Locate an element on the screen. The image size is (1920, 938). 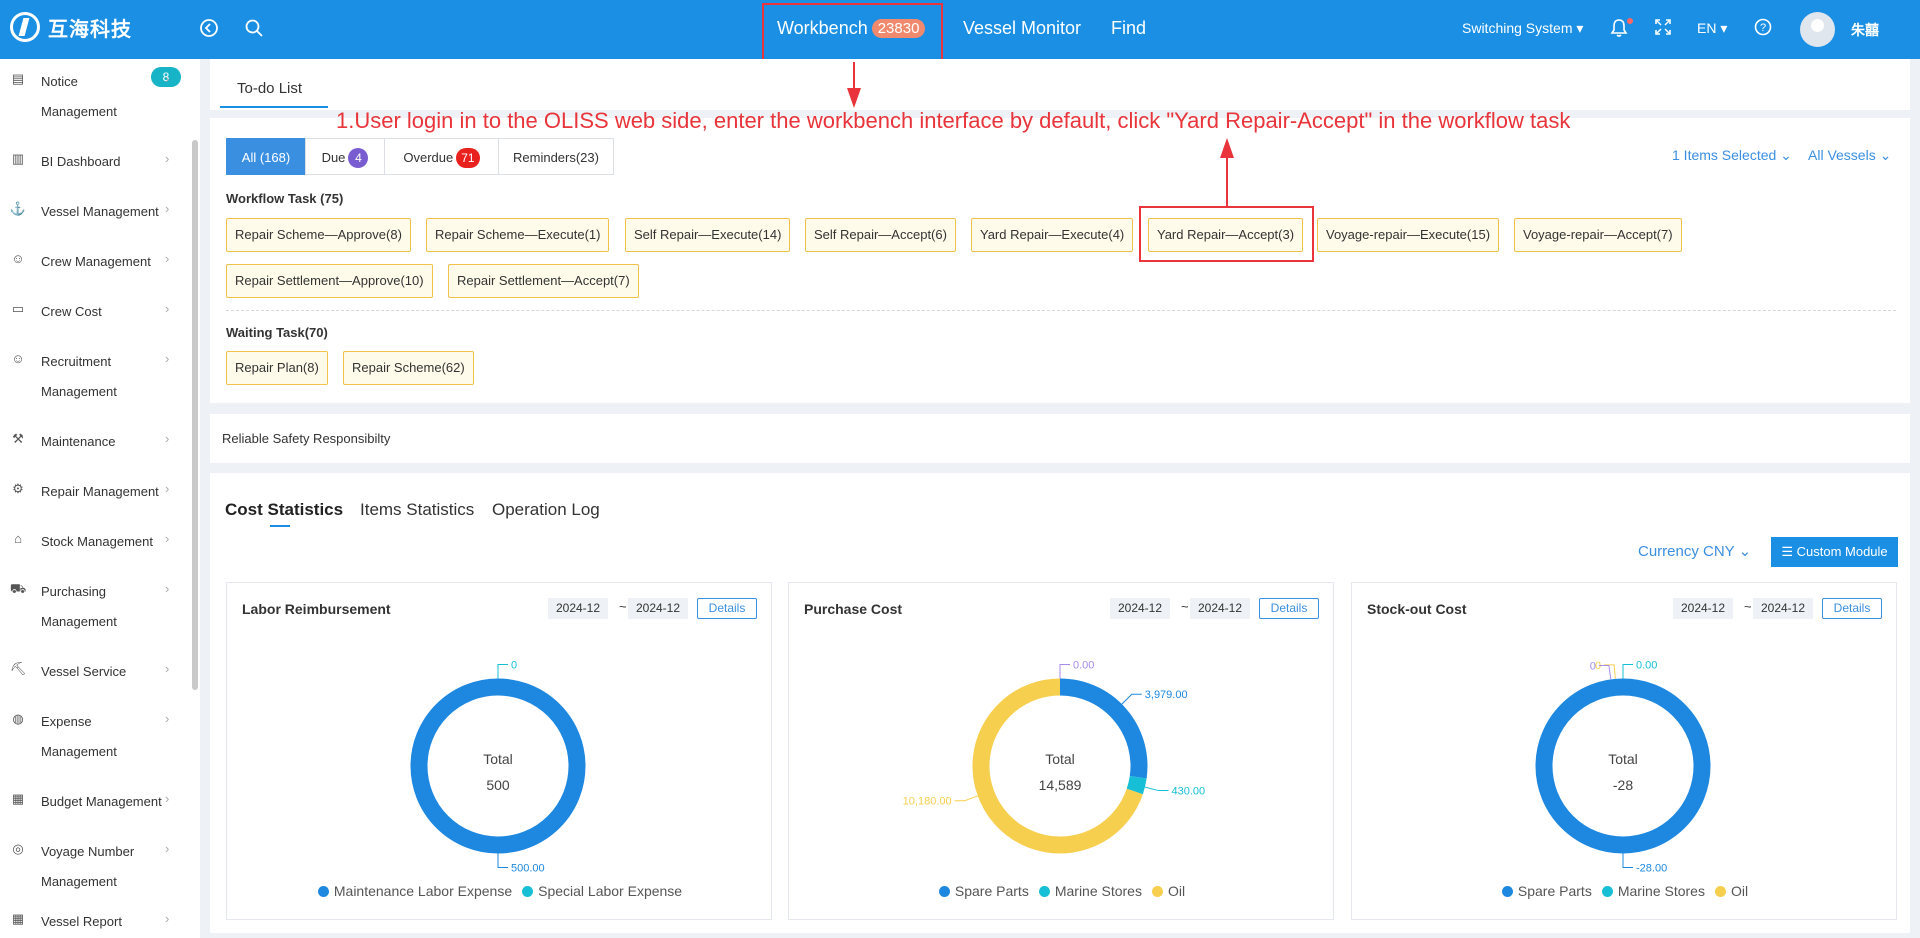
slogan-text: Reliable Safety Responsibilty is located at coordinates (306, 438).